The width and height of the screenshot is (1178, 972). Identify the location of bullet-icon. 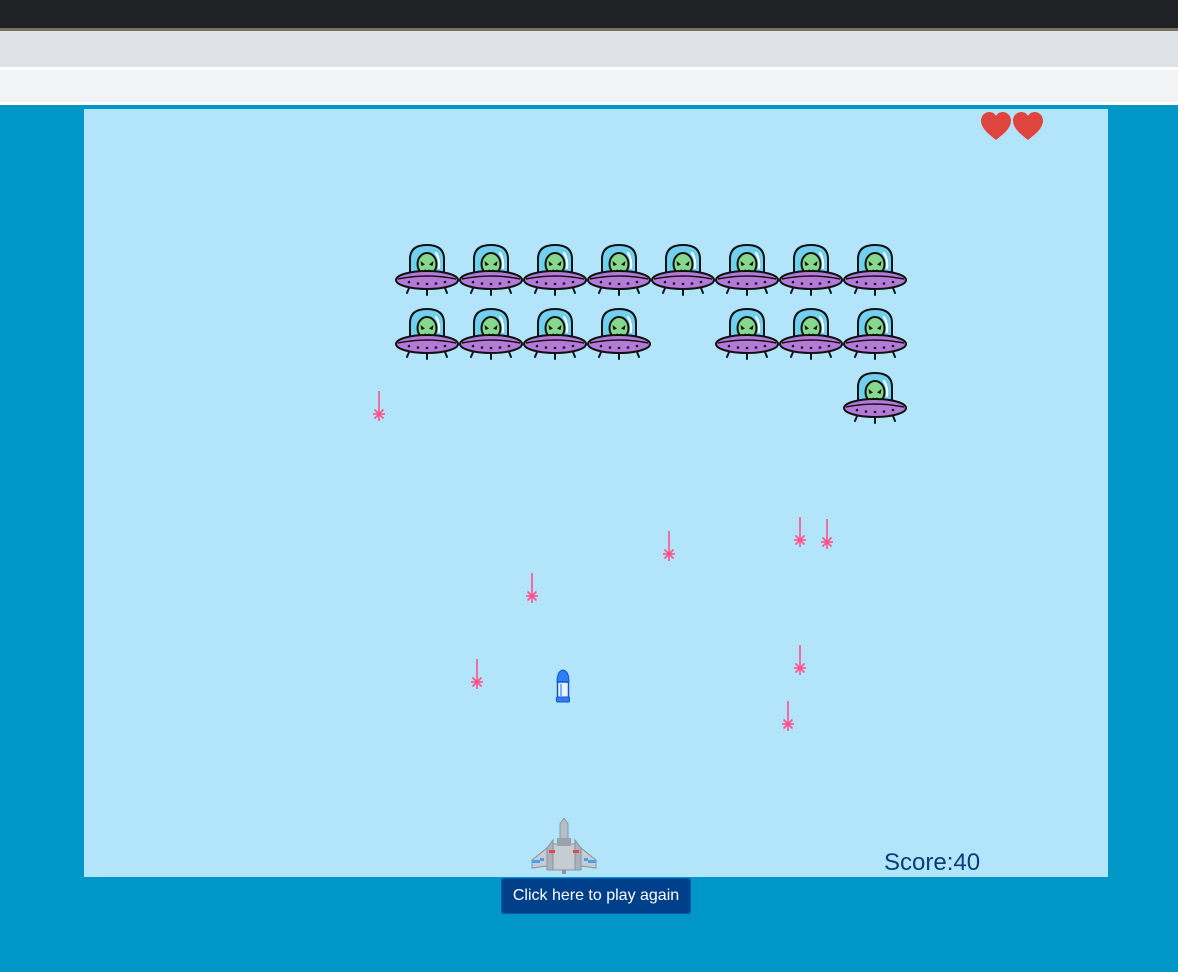
(563, 686).